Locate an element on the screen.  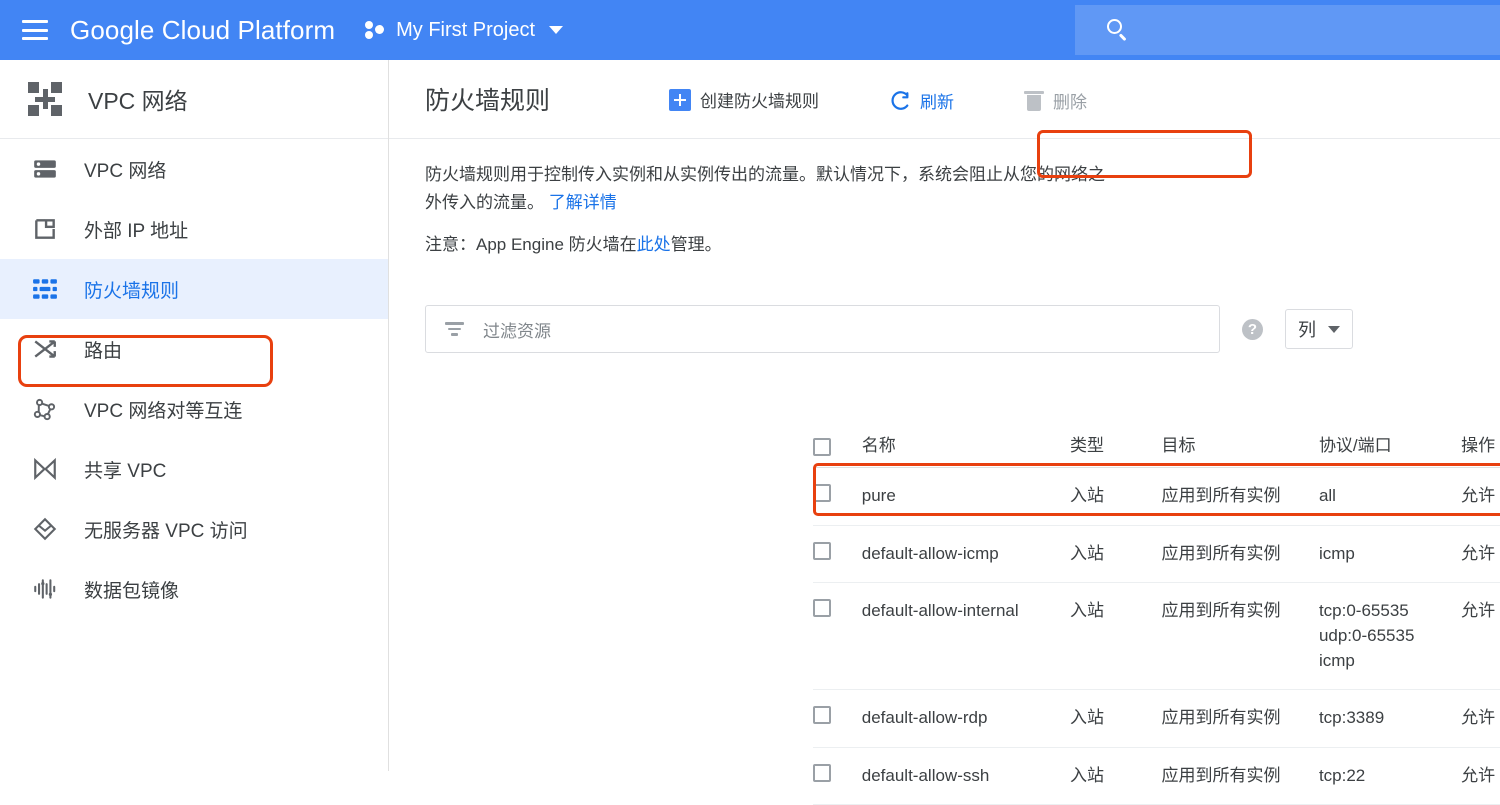
firewall-grid-icon is located at coordinates (45, 289).